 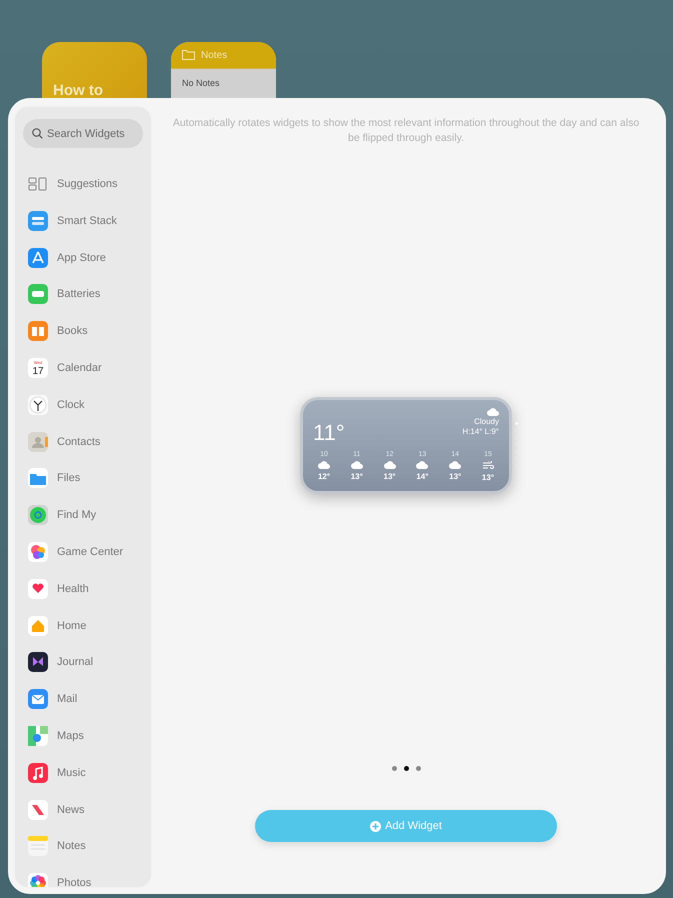 I want to click on empty-notes-text: No Notes, so click(x=201, y=83).